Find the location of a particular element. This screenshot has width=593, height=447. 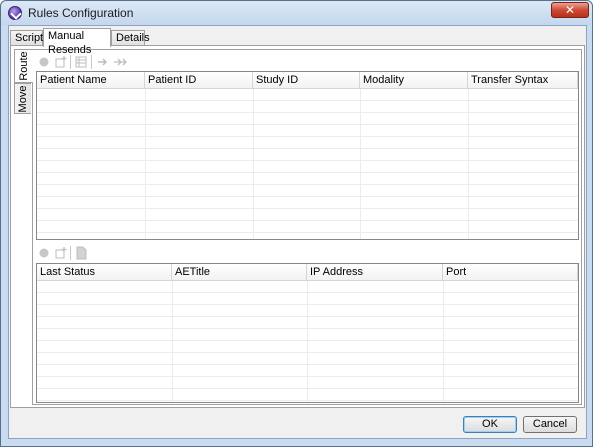

close-button: ✕ is located at coordinates (570, 10).